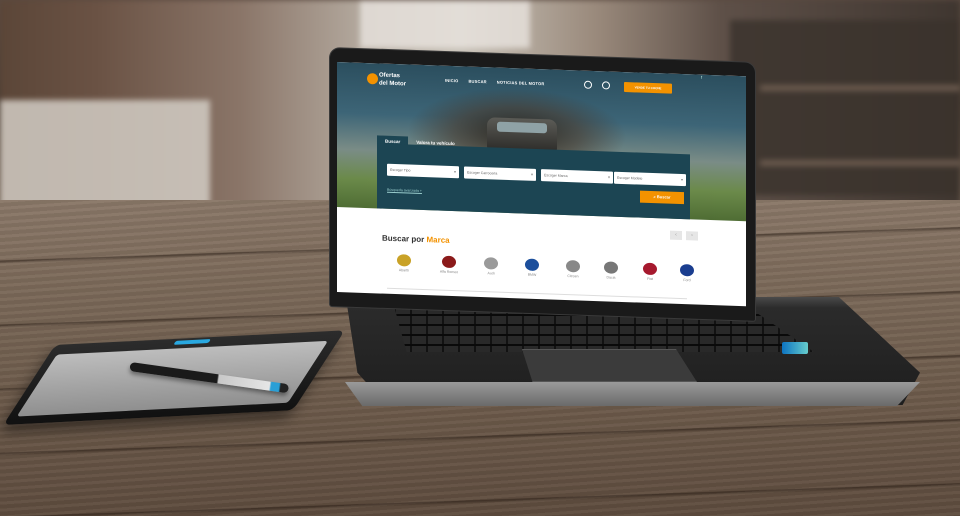 This screenshot has width=960, height=516. I want to click on globe-icon, so click(606, 85).